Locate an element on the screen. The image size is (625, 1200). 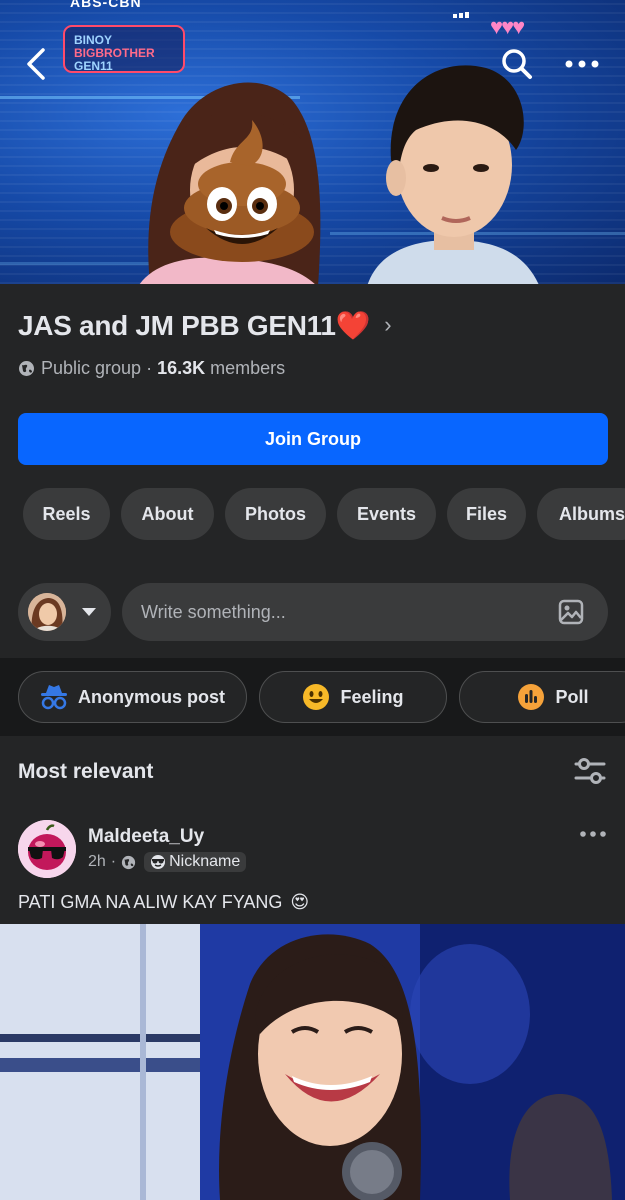
tab-albums: Albums is located at coordinates (581, 514).